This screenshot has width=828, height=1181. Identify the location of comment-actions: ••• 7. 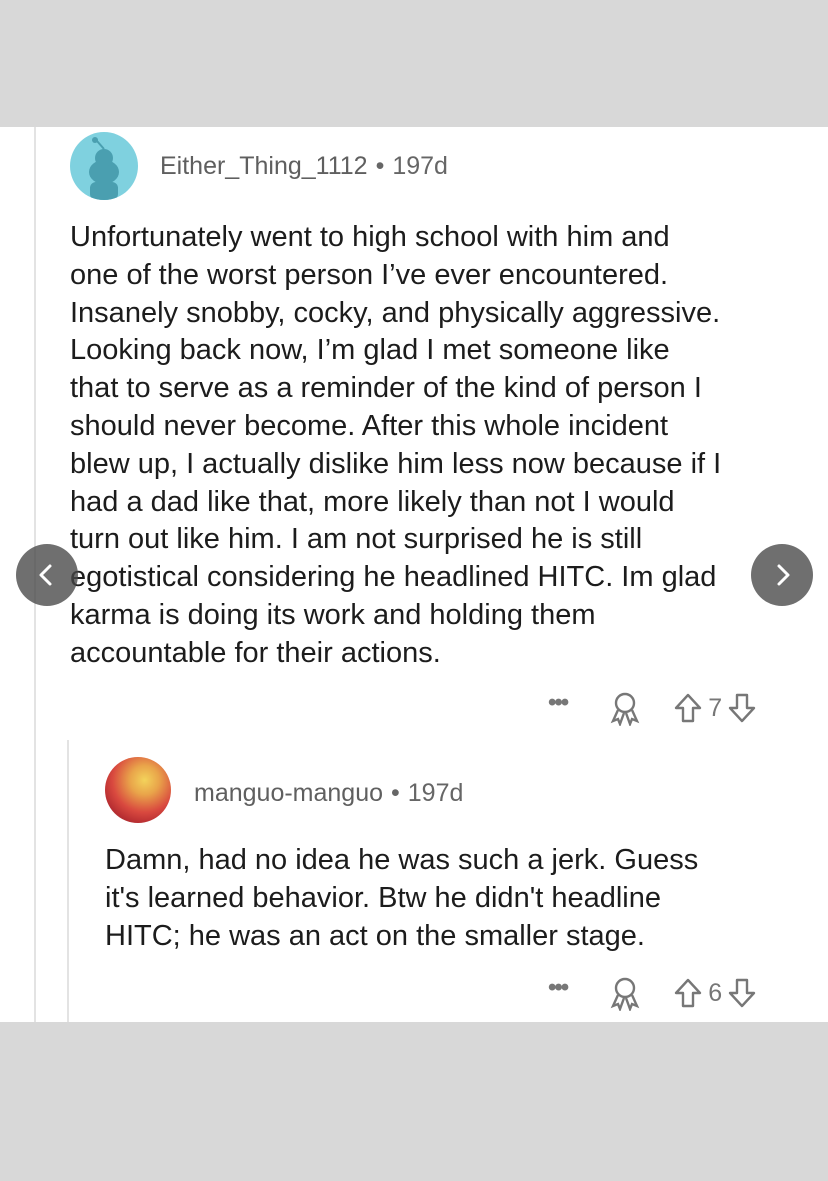
(652, 707).